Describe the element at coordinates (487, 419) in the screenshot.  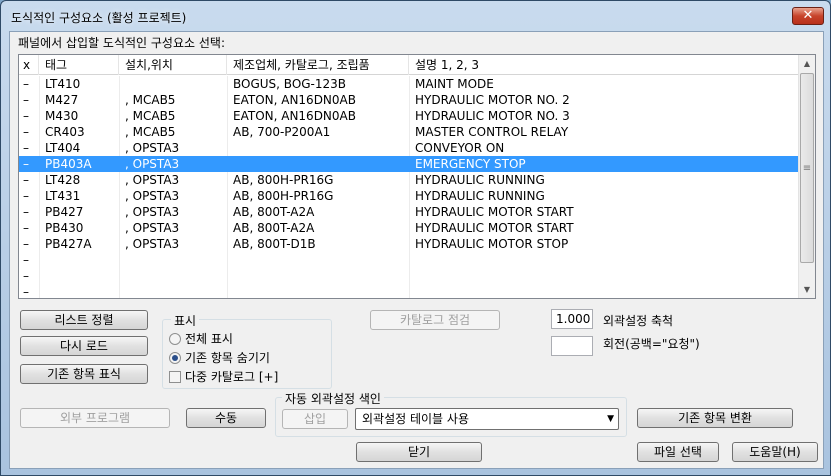
I see `auto-index-combo: 외곽설정 테이블 사용 ▼` at that location.